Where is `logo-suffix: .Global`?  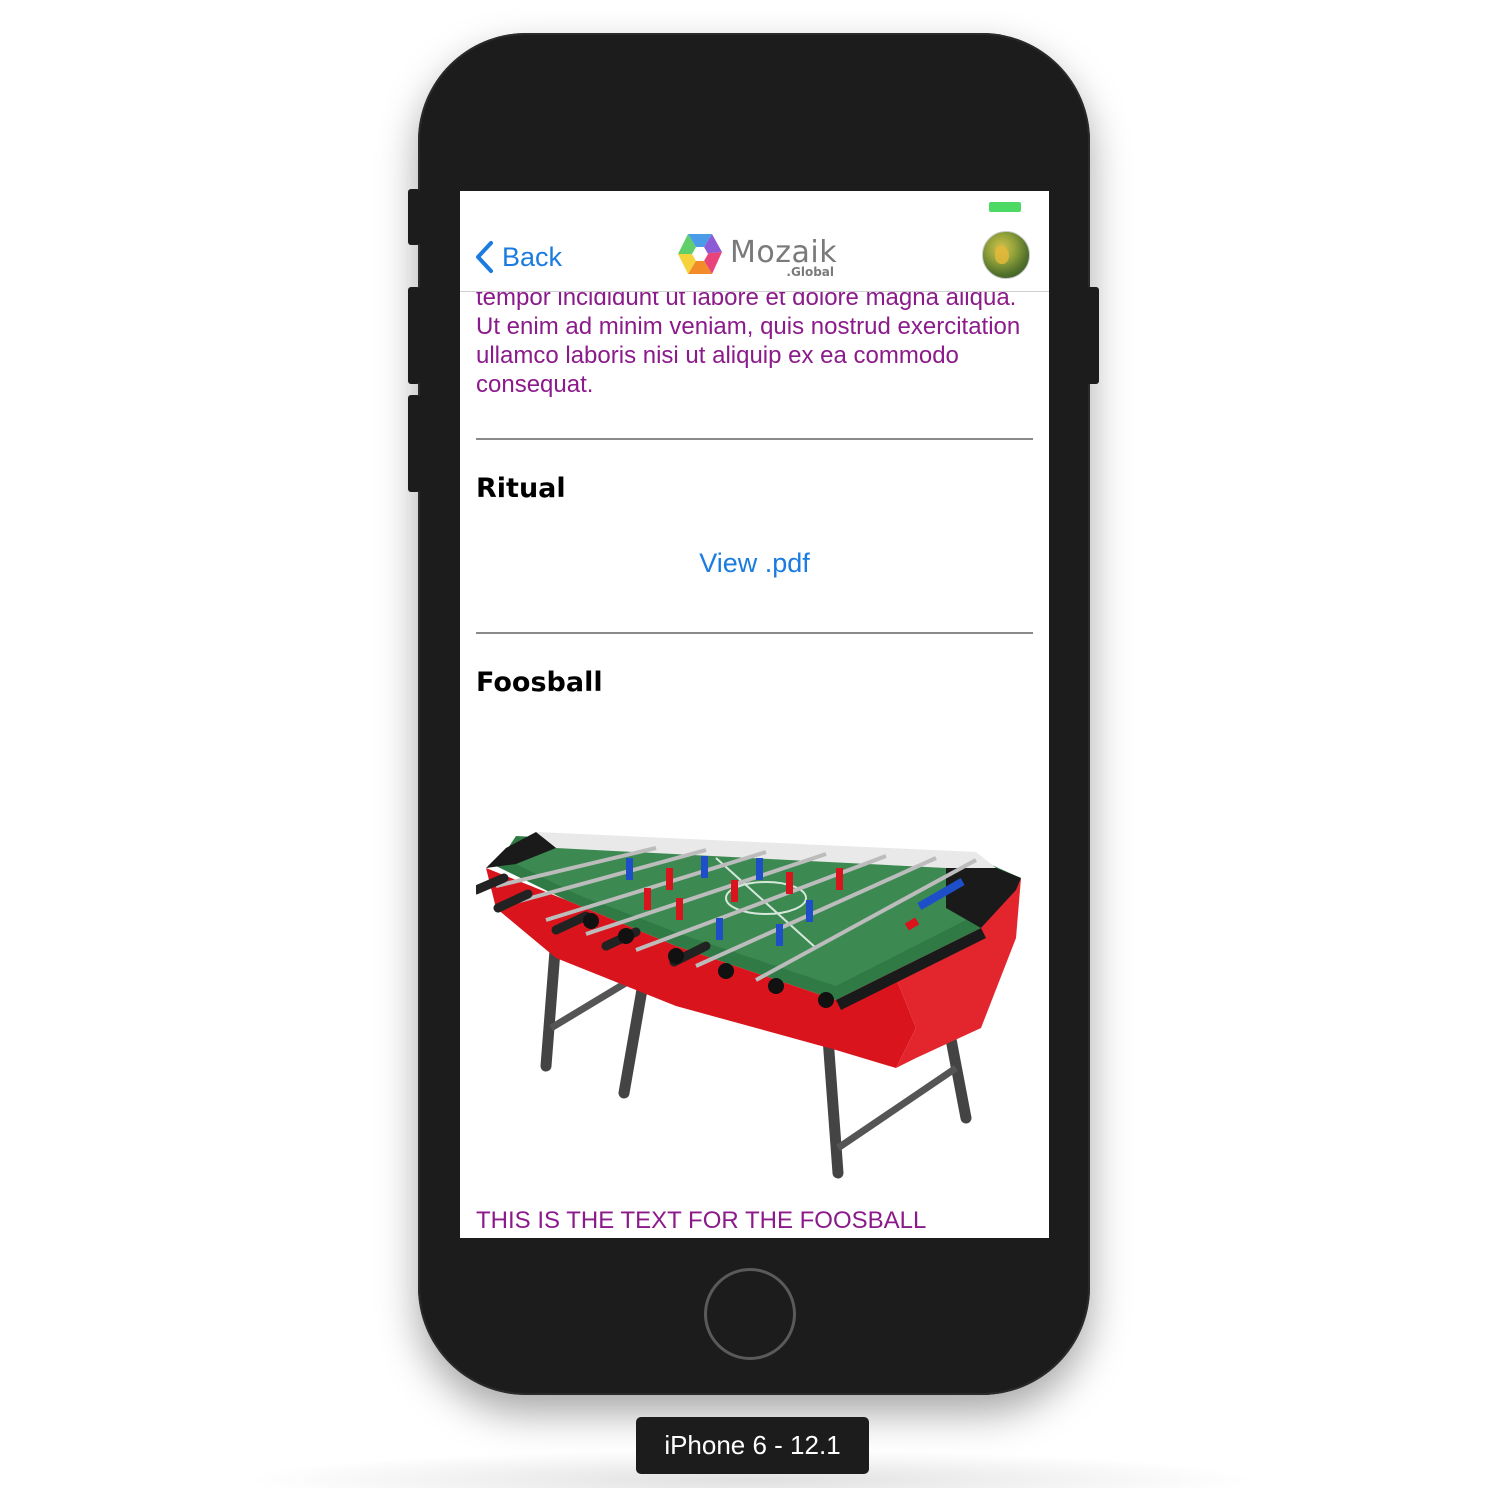
logo-suffix: .Global is located at coordinates (810, 272).